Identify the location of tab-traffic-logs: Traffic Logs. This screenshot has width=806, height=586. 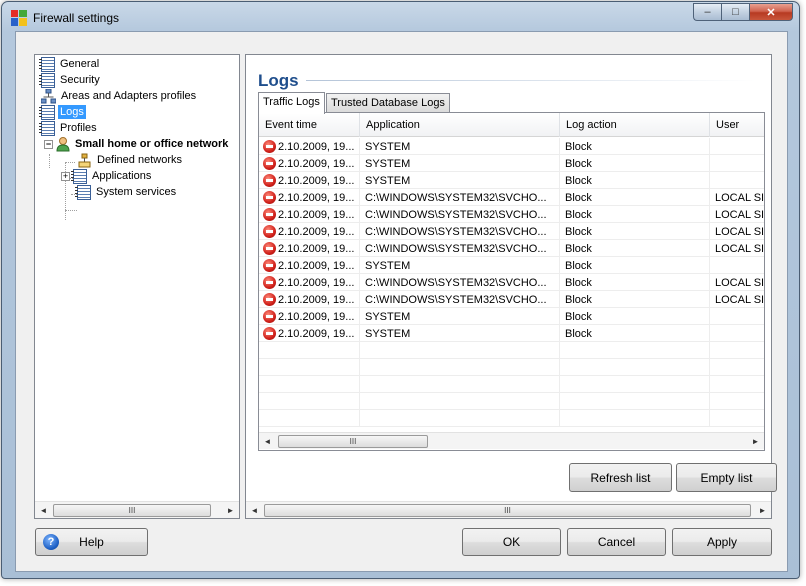
(291, 103).